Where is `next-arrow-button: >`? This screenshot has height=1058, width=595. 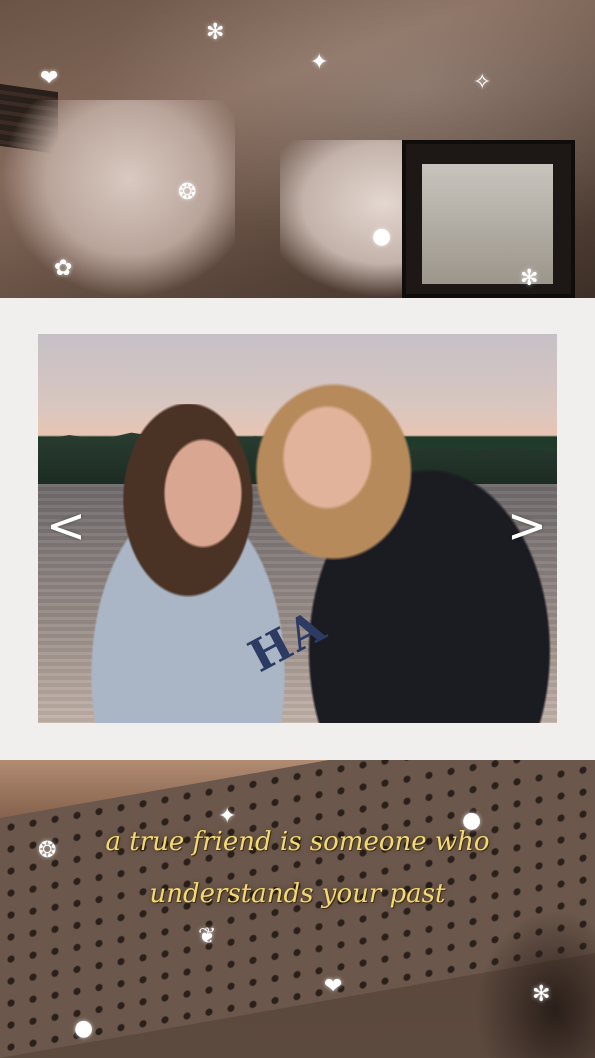
next-arrow-button: > is located at coordinates (527, 526).